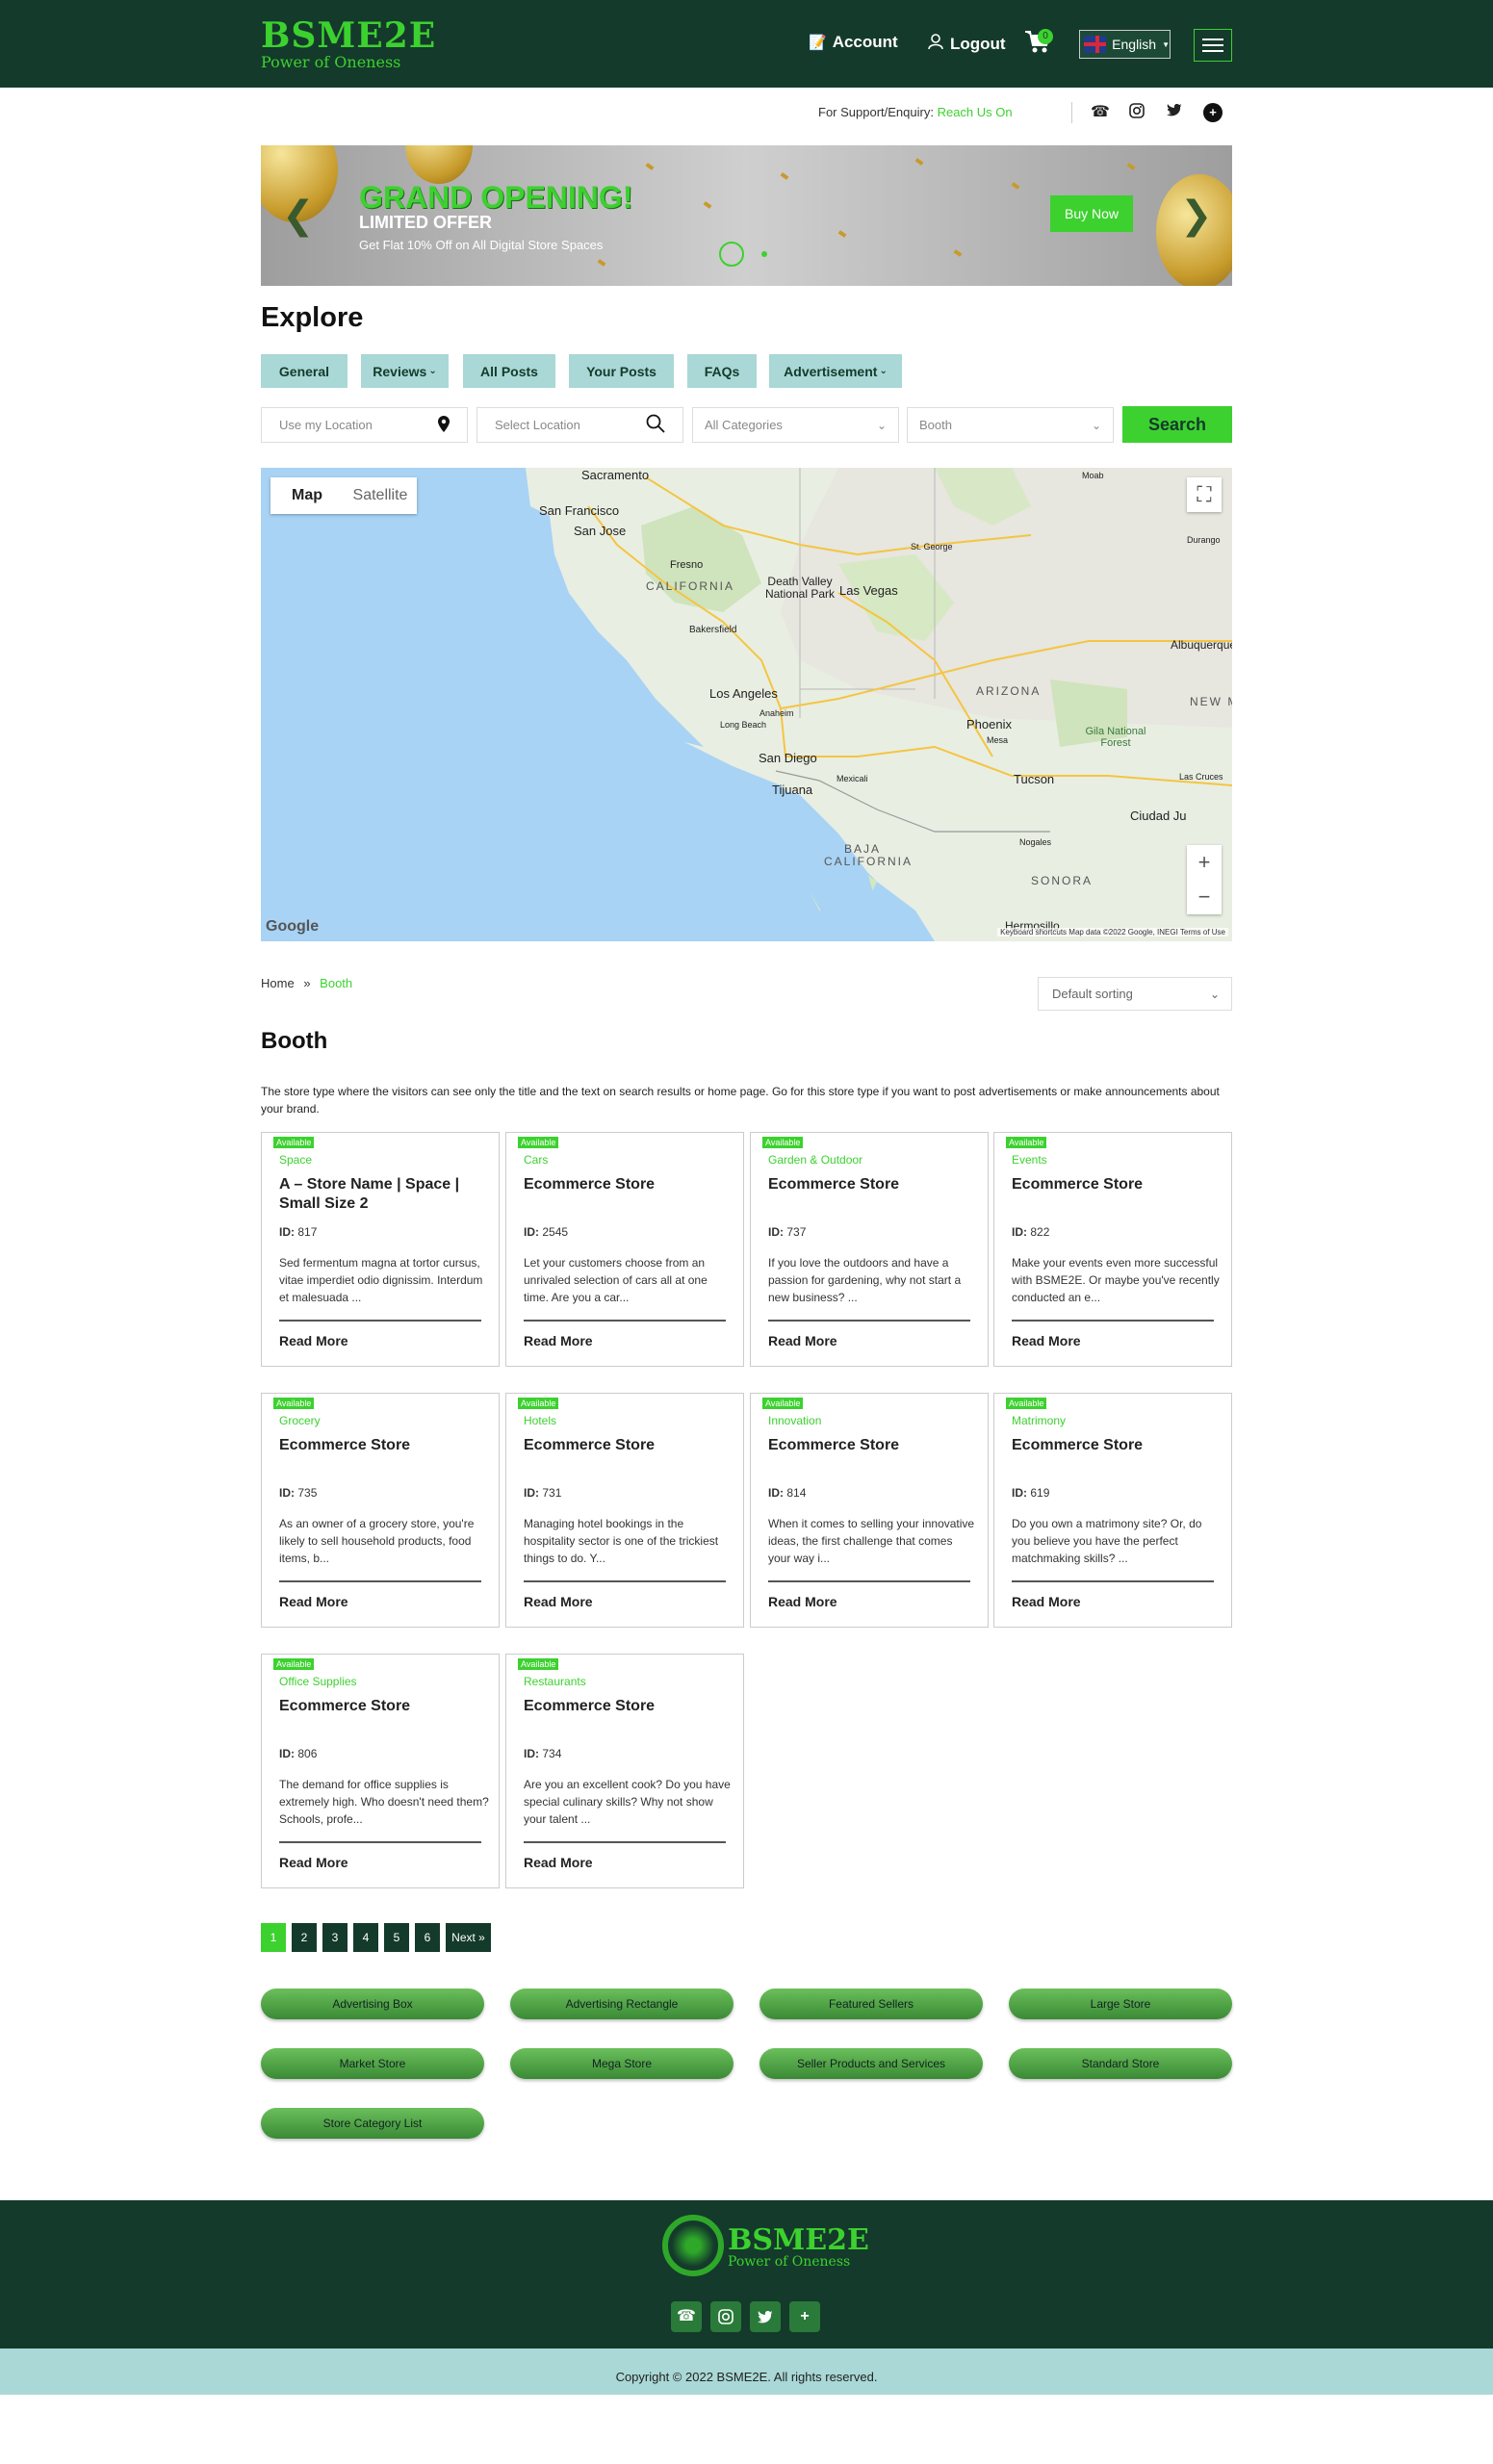  What do you see at coordinates (1125, 44) in the screenshot?
I see `language-select: English ▼` at bounding box center [1125, 44].